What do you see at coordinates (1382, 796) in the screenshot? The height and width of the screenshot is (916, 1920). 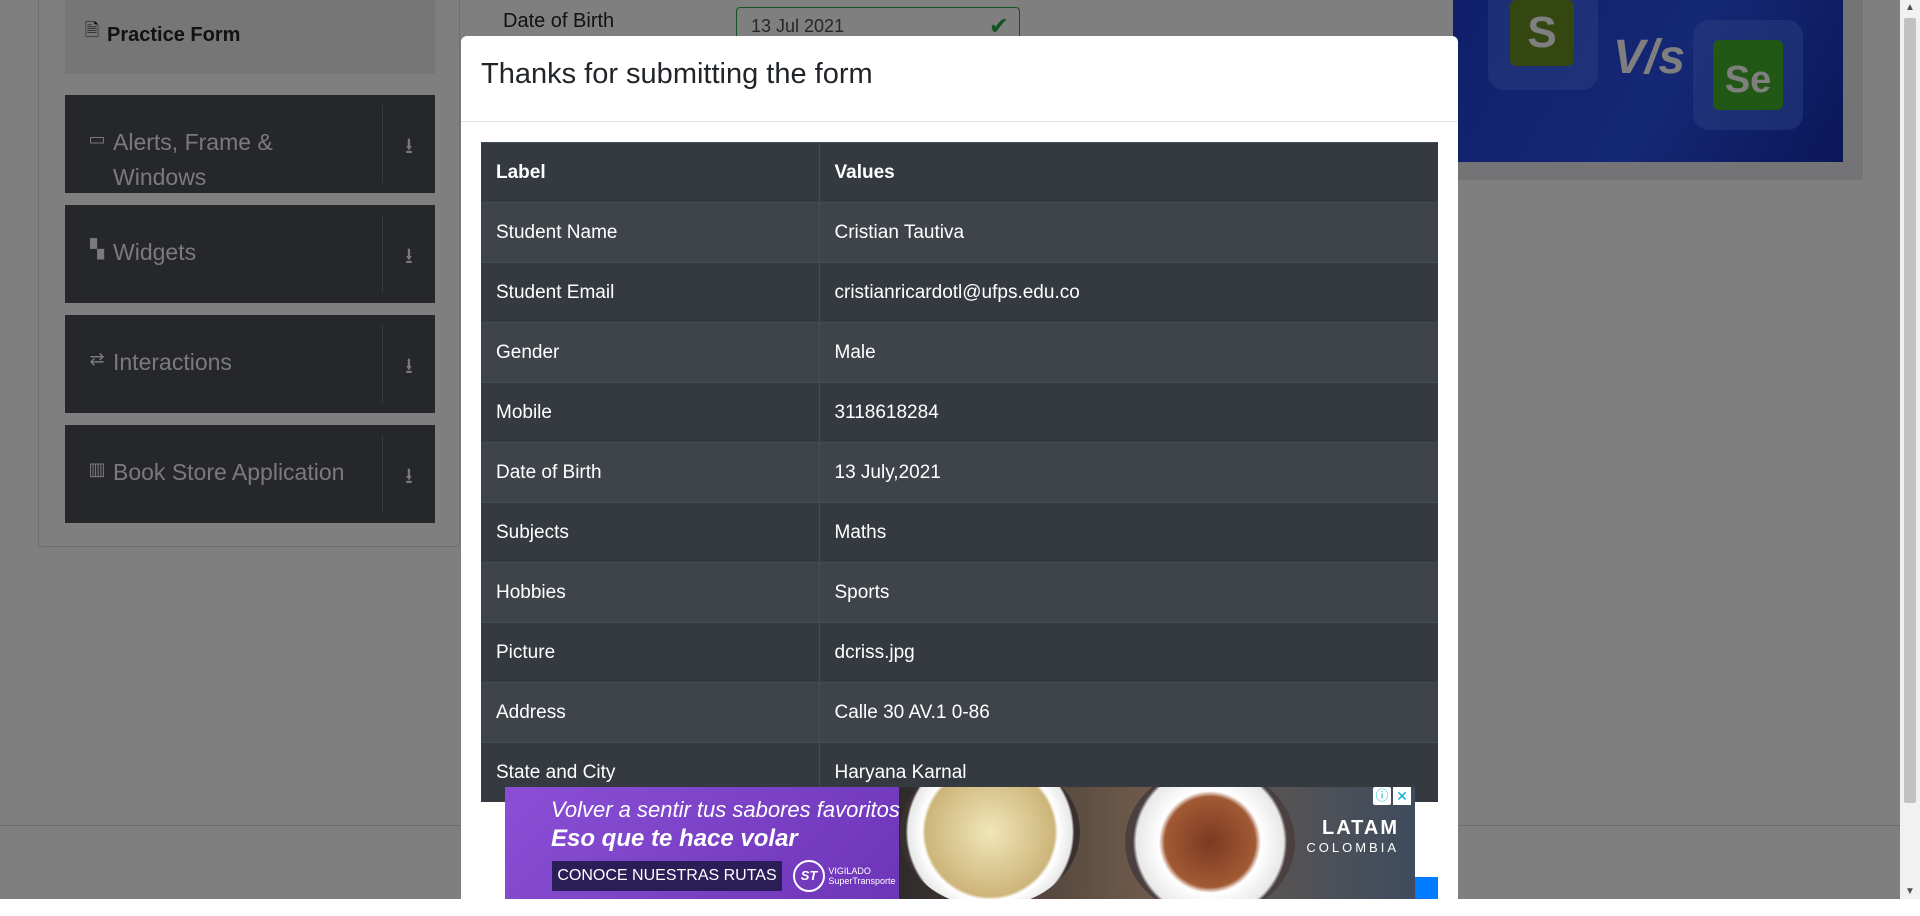 I see `ad-info-icon: ⓘ` at bounding box center [1382, 796].